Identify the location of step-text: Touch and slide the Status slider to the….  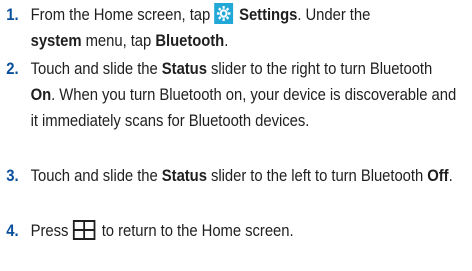
(244, 176).